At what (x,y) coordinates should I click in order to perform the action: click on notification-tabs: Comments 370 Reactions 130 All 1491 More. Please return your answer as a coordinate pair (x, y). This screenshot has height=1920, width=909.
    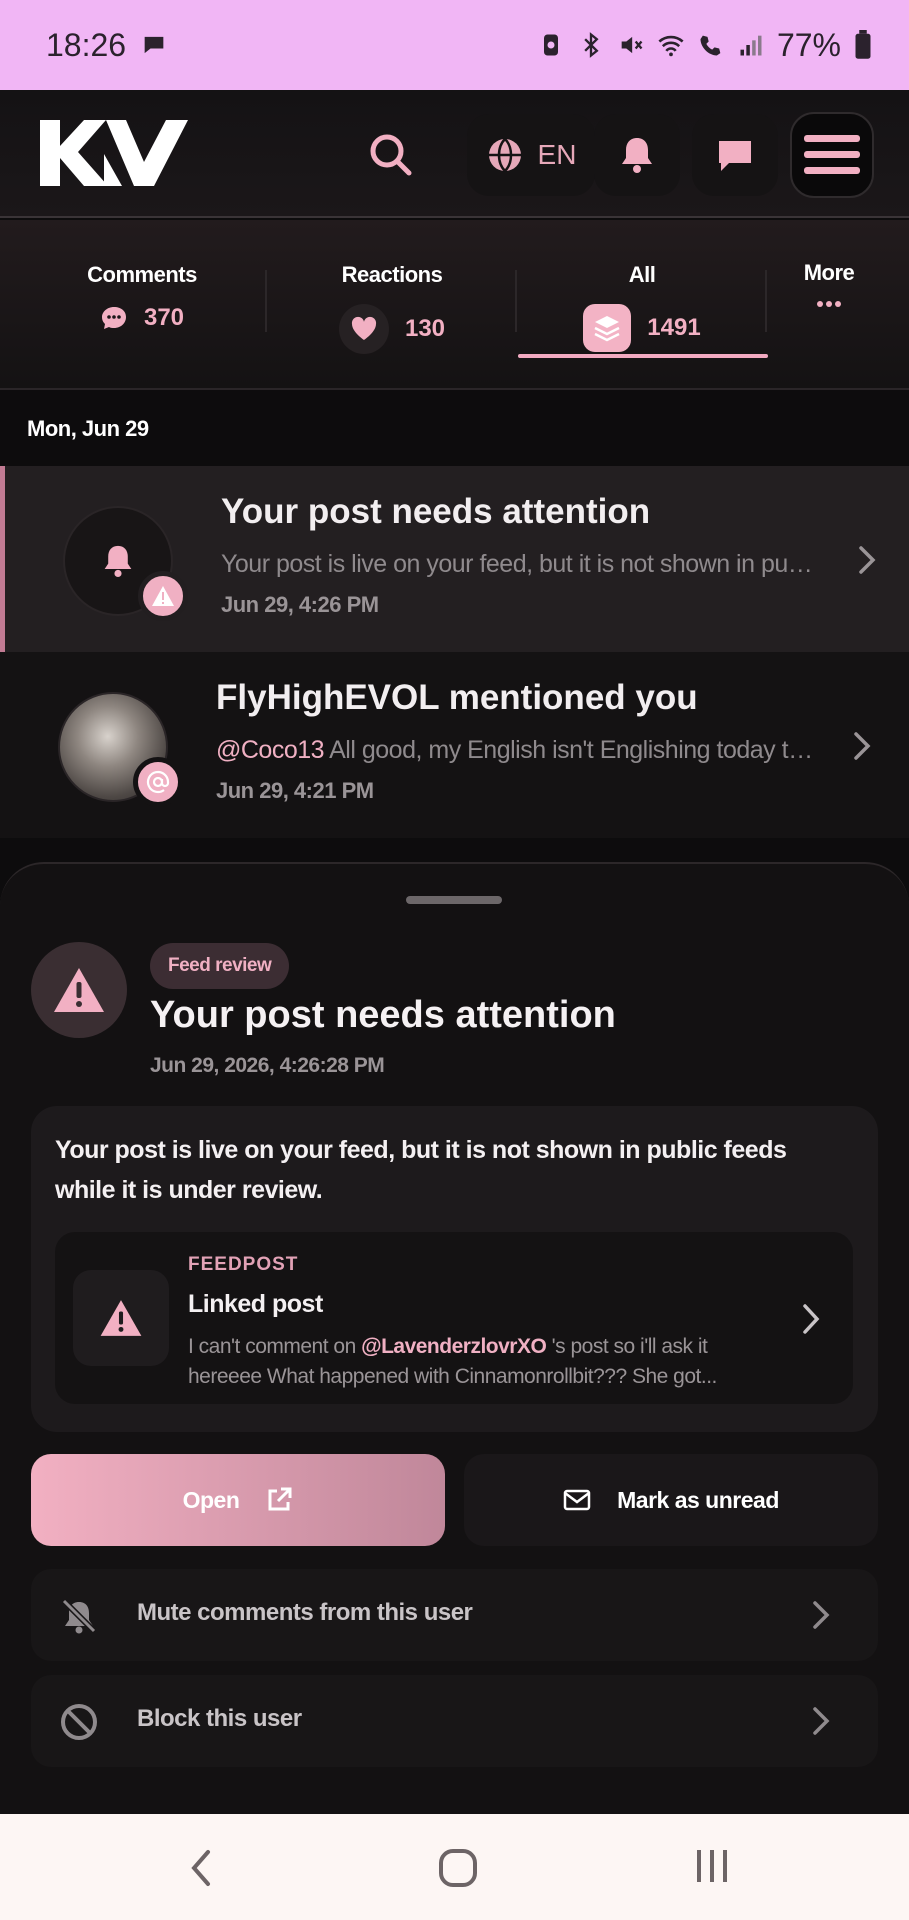
    Looking at the image, I should click on (454, 305).